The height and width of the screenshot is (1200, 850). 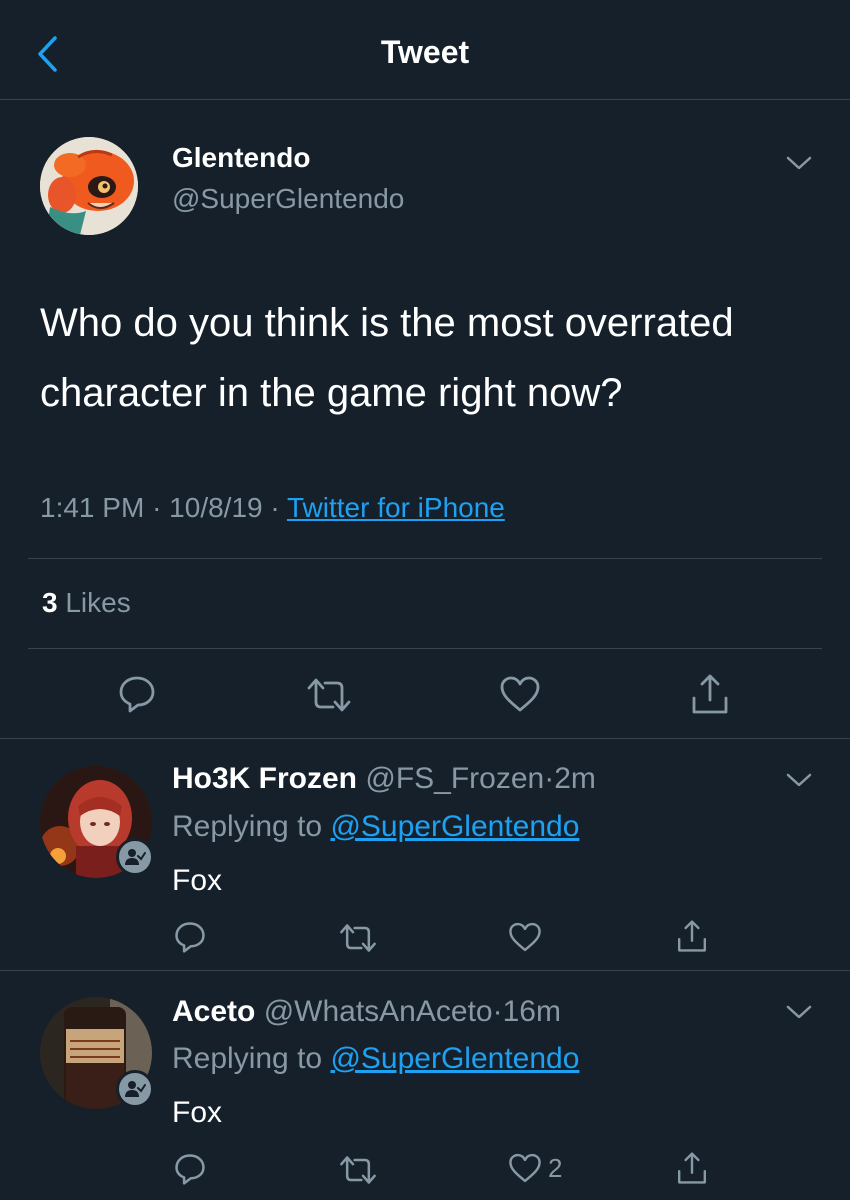 I want to click on reply-header: Aceto @WhatsAnAceto·16m, so click(x=366, y=1012).